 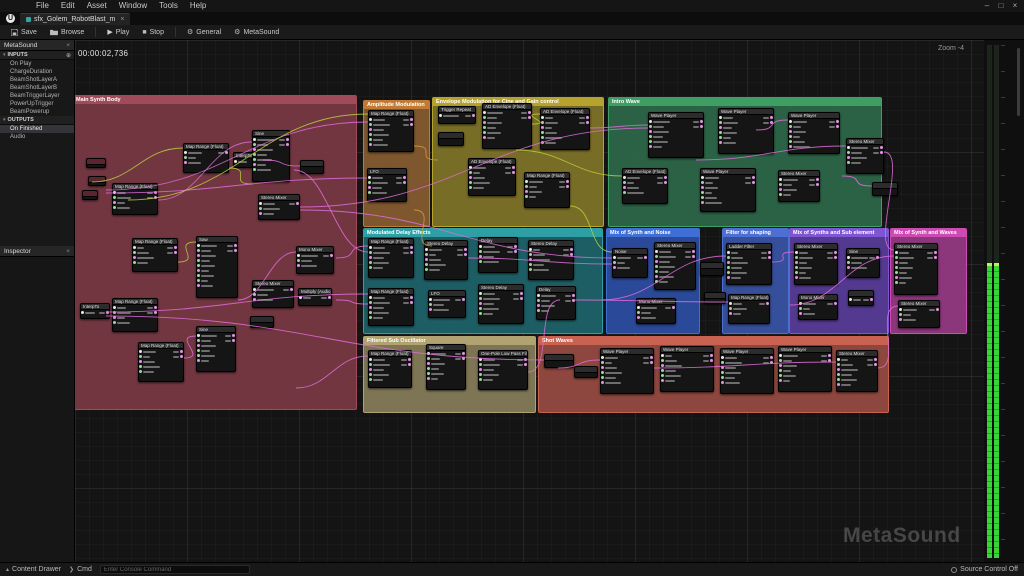 I want to click on graph-node: Mono Mixer, so click(x=315, y=260).